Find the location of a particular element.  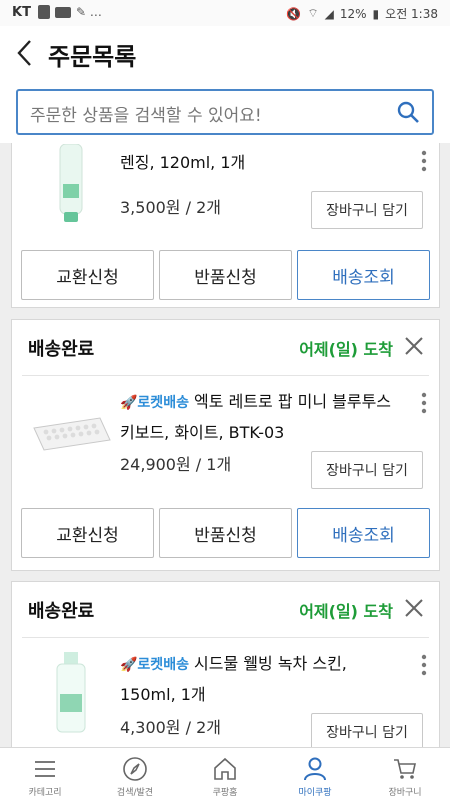

tab-category: 카테고리 is located at coordinates (45, 774).